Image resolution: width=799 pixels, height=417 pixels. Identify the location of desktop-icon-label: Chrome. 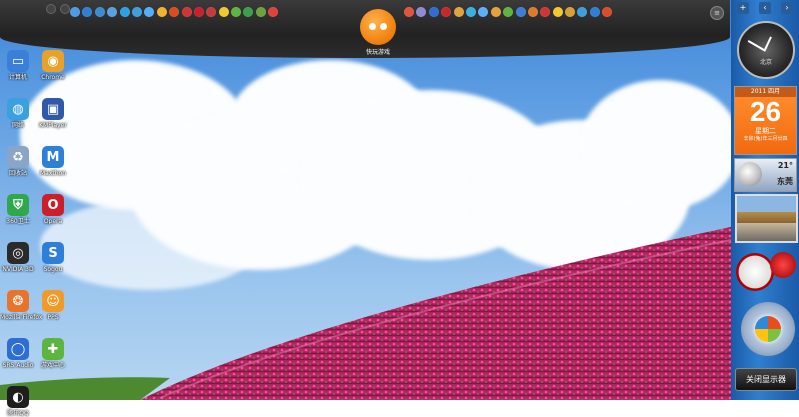
(53, 77).